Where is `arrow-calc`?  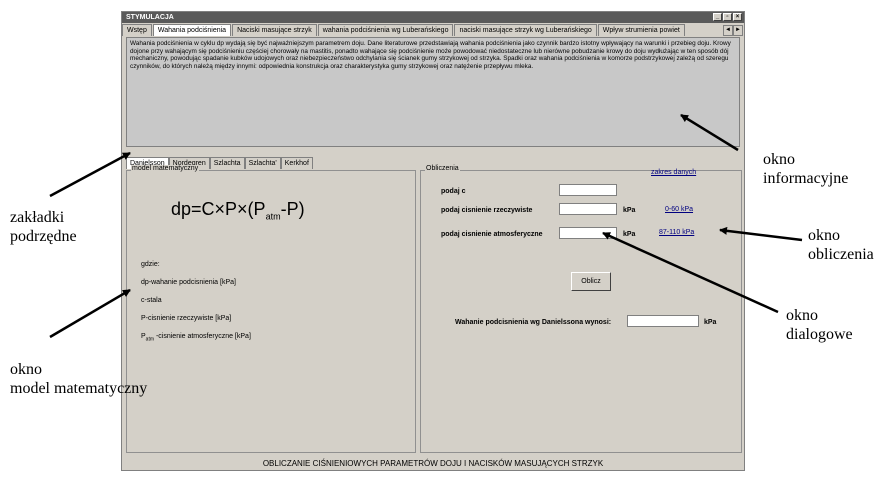
arrow-calc is located at coordinates (761, 234).